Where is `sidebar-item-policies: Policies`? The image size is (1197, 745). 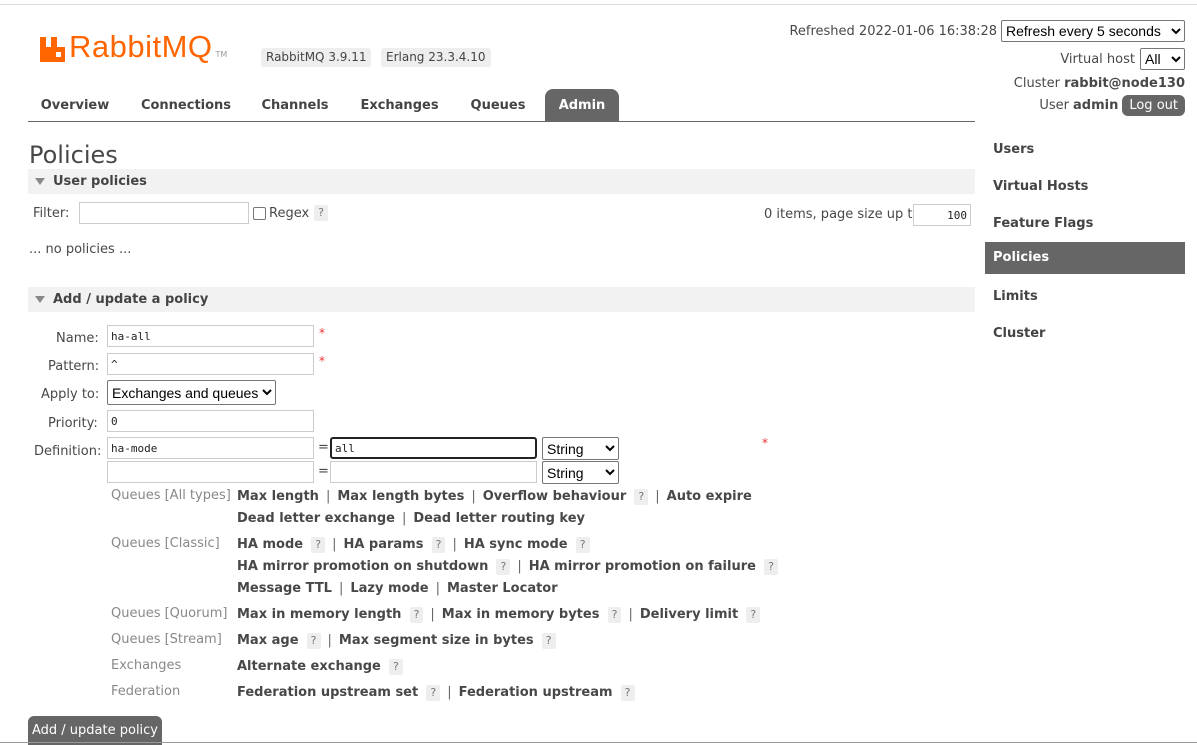
sidebar-item-policies: Policies is located at coordinates (1085, 258).